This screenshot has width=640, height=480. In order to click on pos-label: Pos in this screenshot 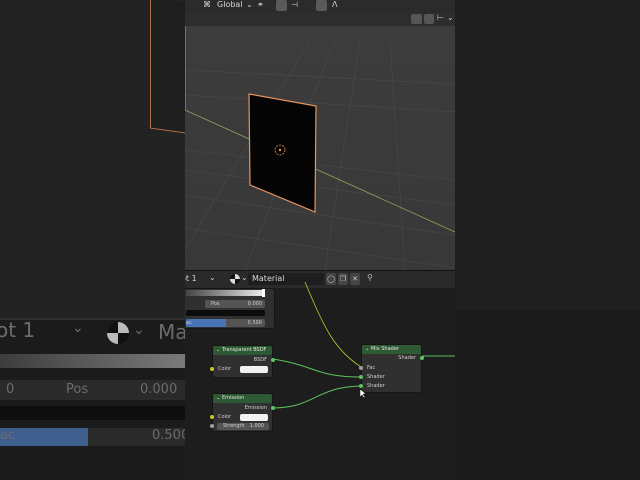, I will do `click(215, 304)`.